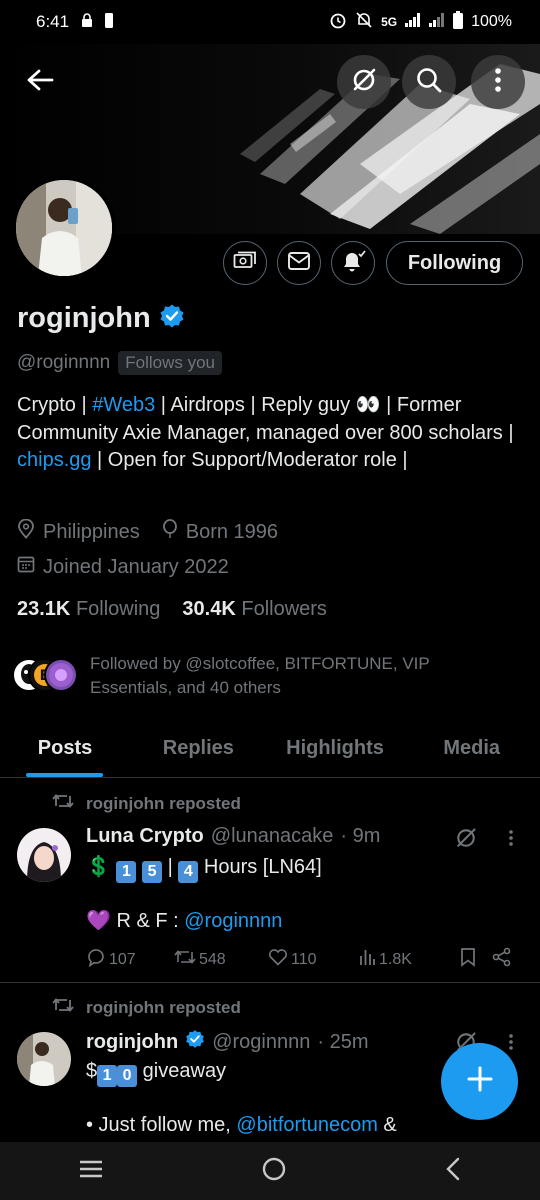 This screenshot has width=540, height=1200. I want to click on money-icon, so click(245, 263).